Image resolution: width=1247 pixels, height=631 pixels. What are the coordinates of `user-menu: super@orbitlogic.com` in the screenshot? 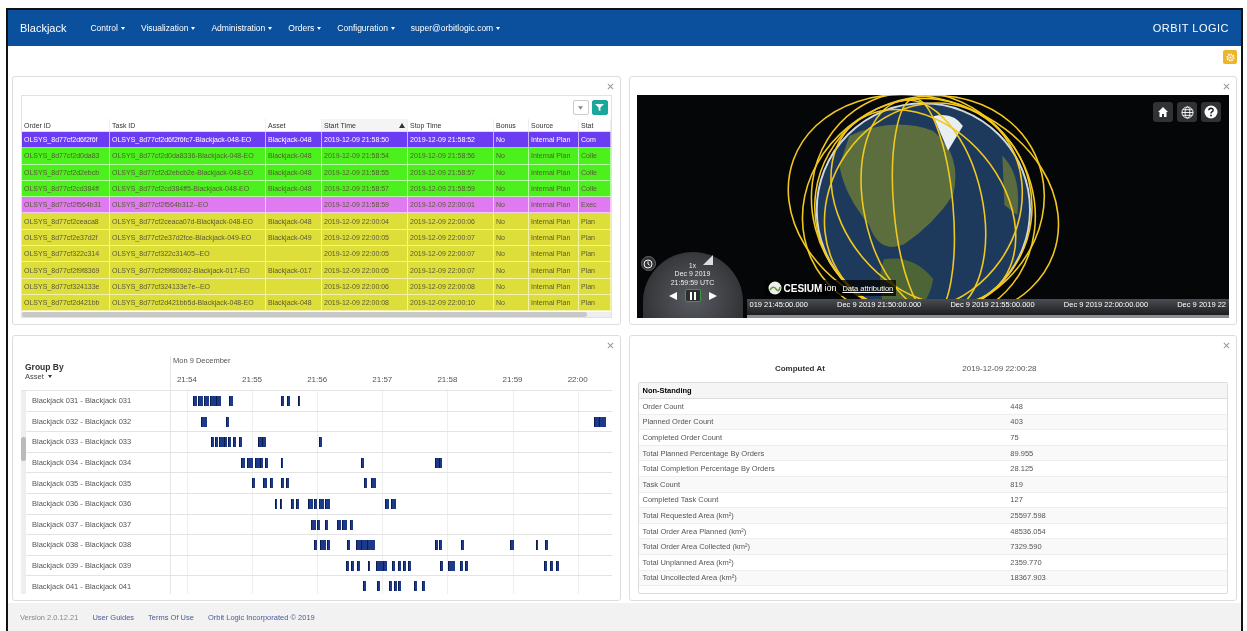 It's located at (455, 28).